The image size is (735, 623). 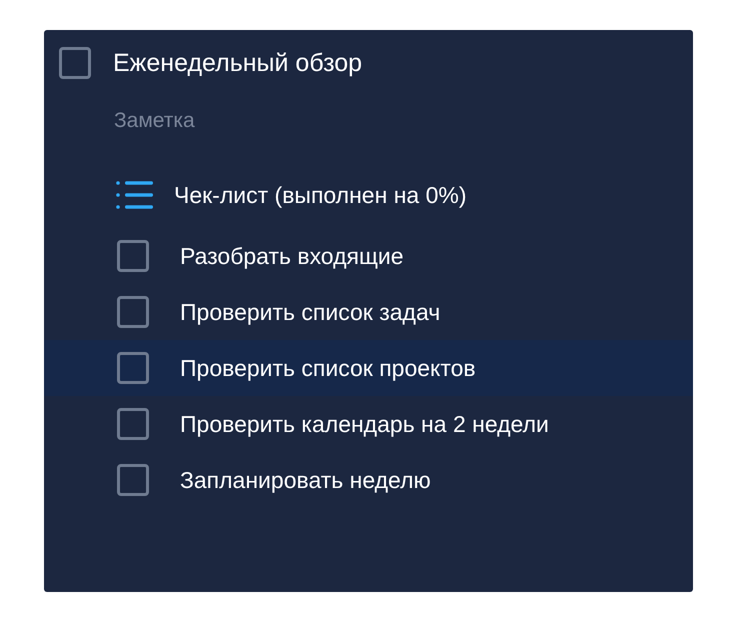 What do you see at coordinates (328, 368) in the screenshot?
I see `checklist-item-label: Проверить список проектов` at bounding box center [328, 368].